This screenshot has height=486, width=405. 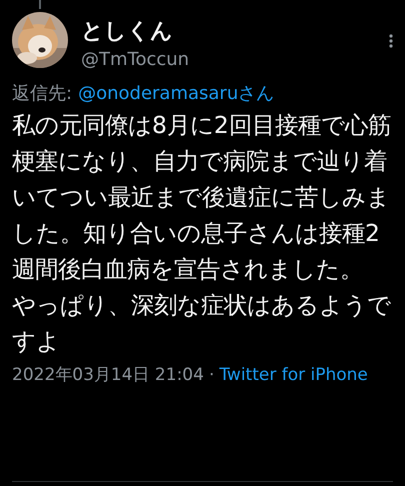 I want to click on author-name: としくん, so click(x=228, y=32).